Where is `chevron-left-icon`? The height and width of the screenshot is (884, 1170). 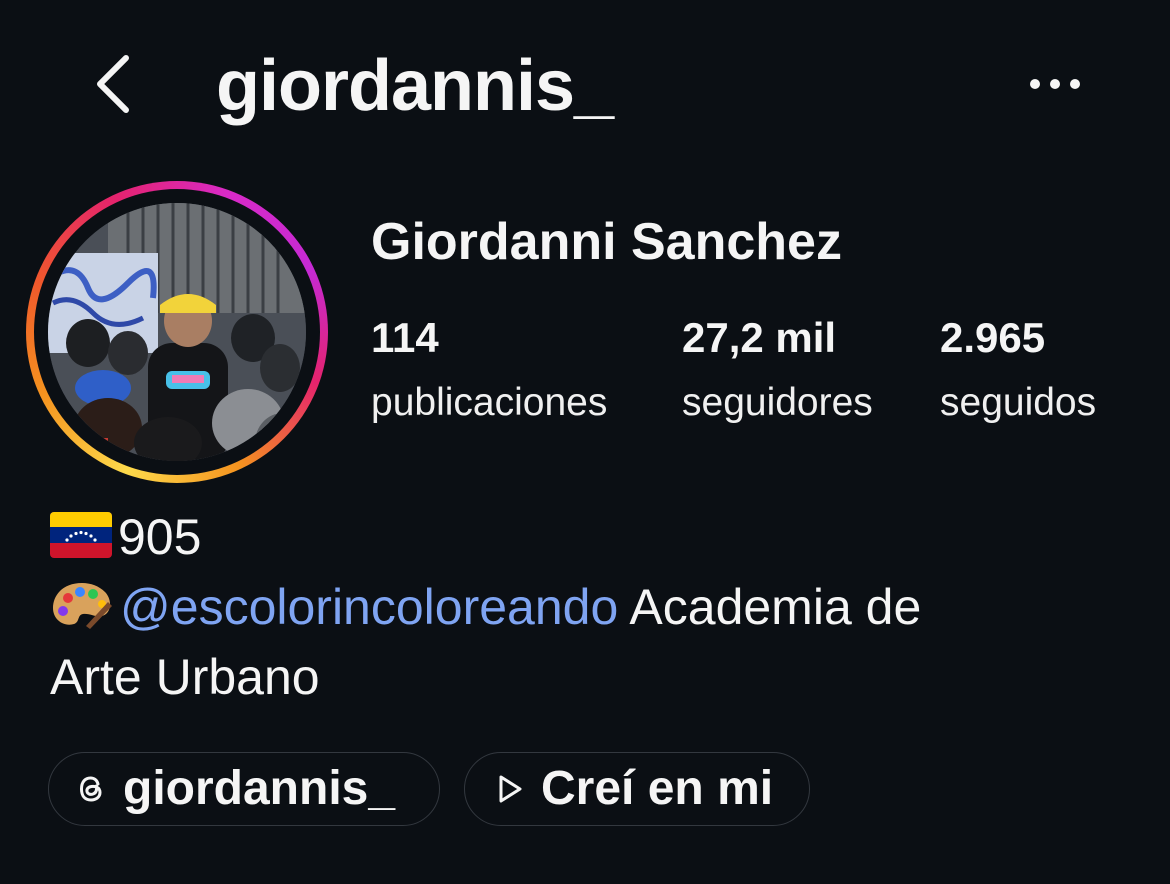 chevron-left-icon is located at coordinates (113, 84).